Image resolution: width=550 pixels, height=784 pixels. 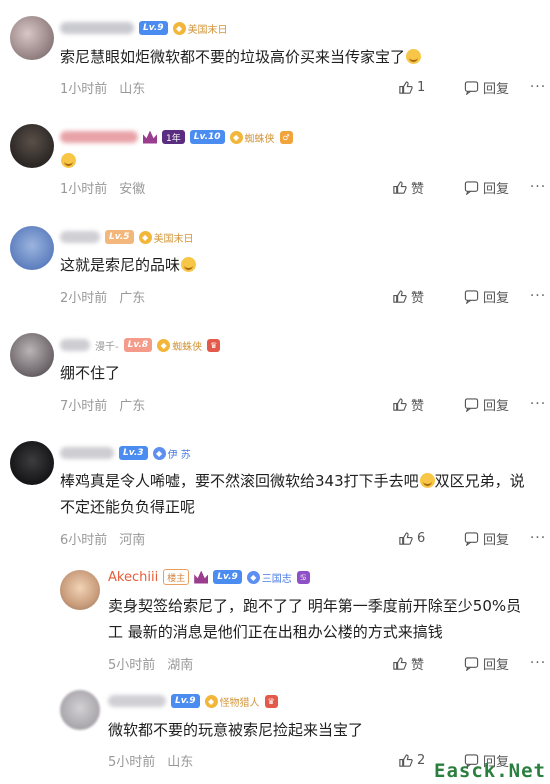 What do you see at coordinates (132, 189) in the screenshot?
I see `location: 安徽` at bounding box center [132, 189].